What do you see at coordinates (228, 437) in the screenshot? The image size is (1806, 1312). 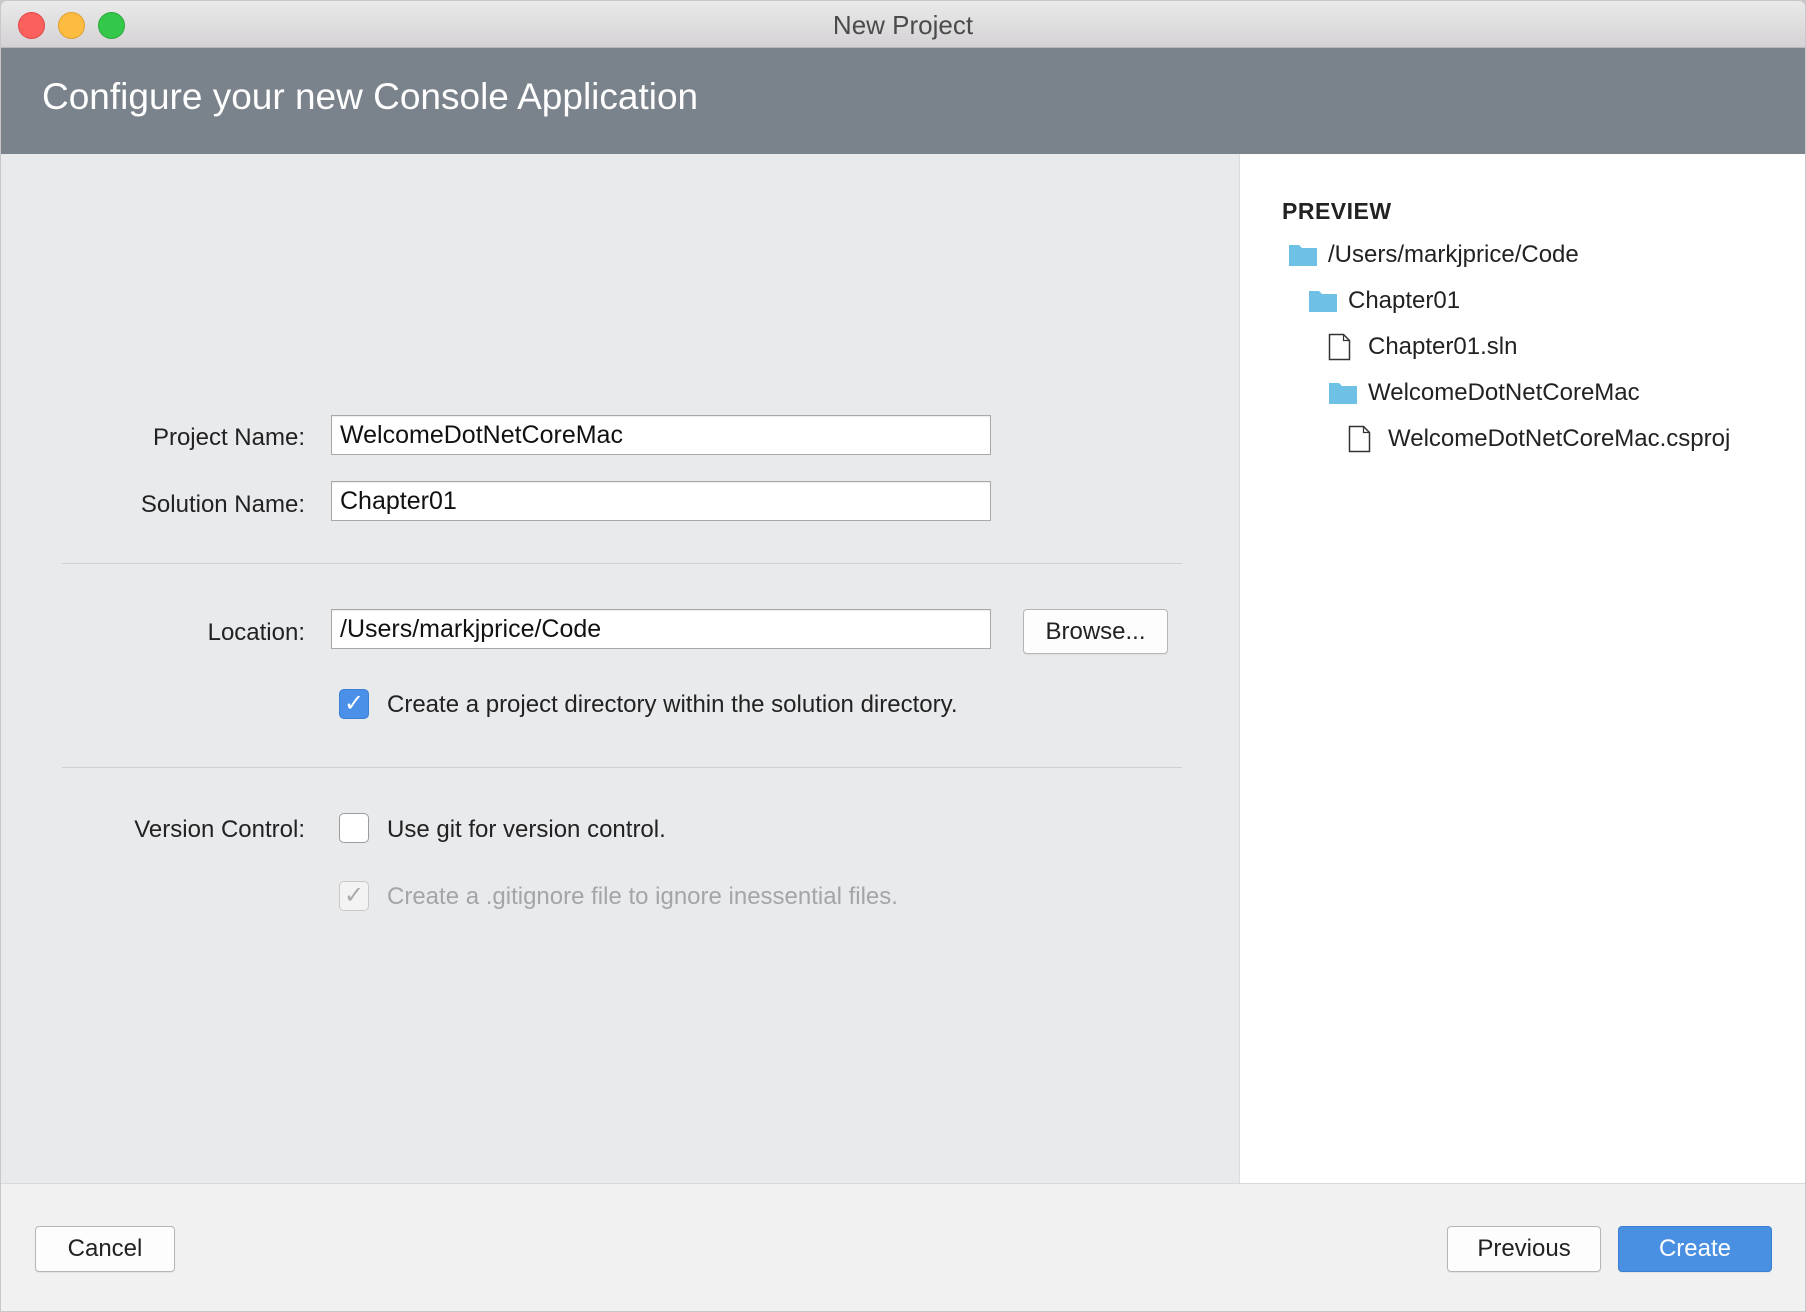 I see `project-name-label: Project Name:` at bounding box center [228, 437].